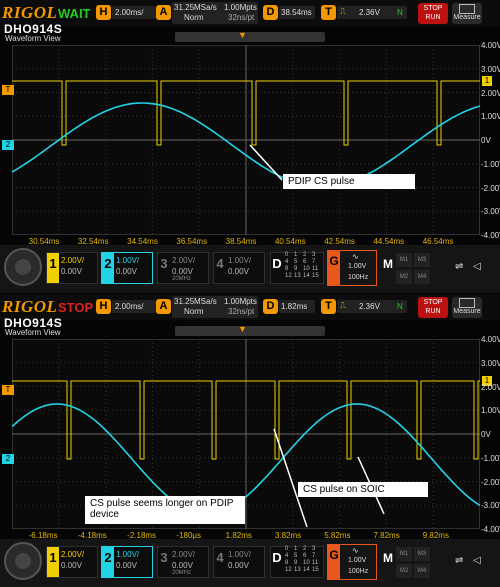 This screenshot has width=500, height=587. What do you see at coordinates (486, 434) in the screenshot?
I see `volt-scale-label: 0V` at bounding box center [486, 434].